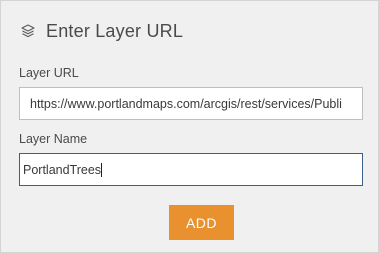 The height and width of the screenshot is (253, 379). What do you see at coordinates (191, 169) in the screenshot?
I see `layer-name-input: PortlandTrees` at bounding box center [191, 169].